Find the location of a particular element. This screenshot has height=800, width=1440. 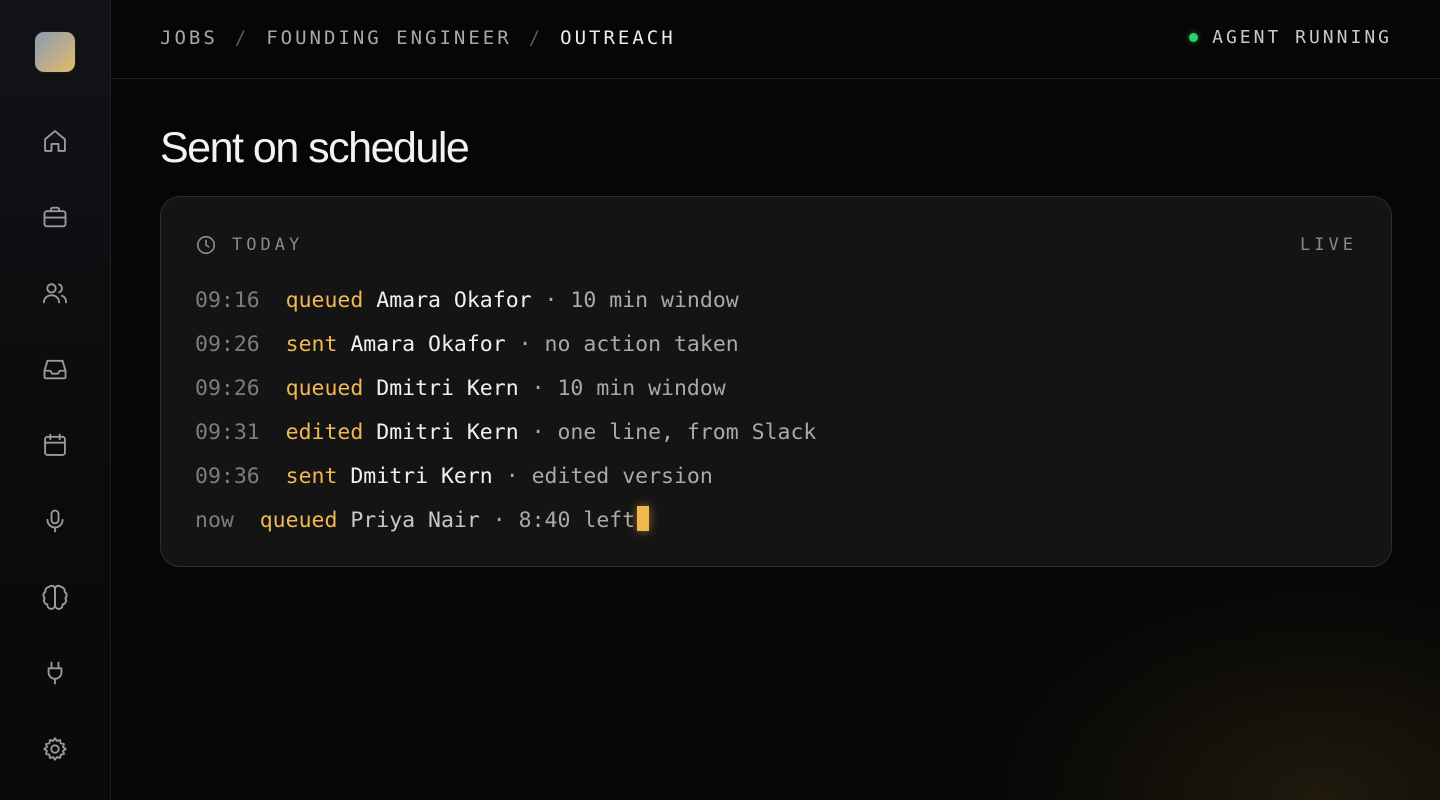

log-detail: · one line, from Slack is located at coordinates (674, 432).